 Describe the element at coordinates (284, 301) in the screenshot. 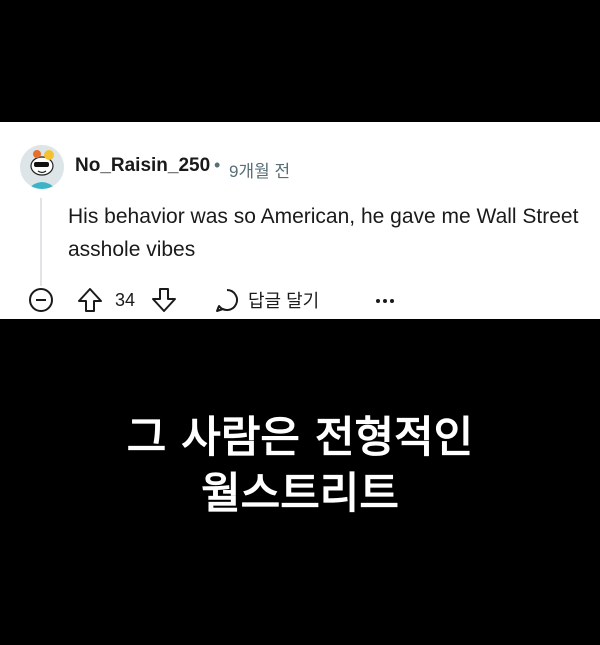

I see `reply-label: 답글 달기` at that location.